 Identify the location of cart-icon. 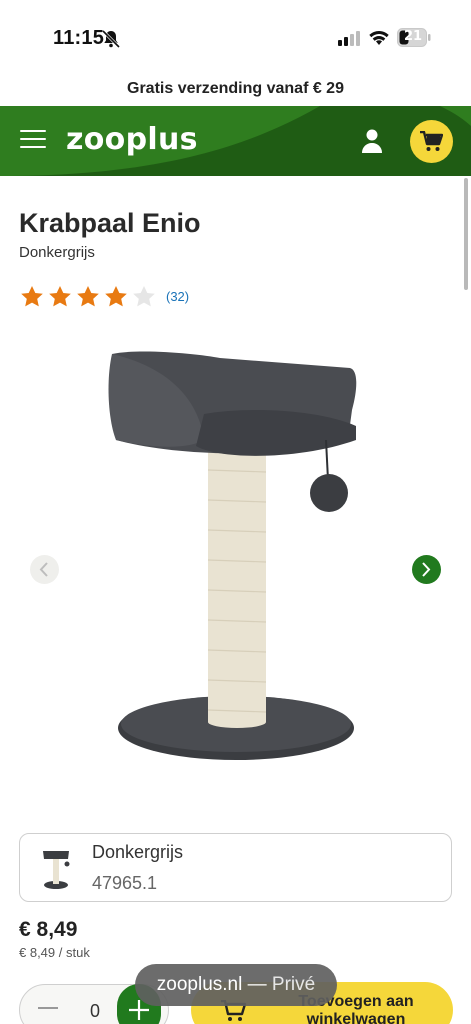
(431, 141).